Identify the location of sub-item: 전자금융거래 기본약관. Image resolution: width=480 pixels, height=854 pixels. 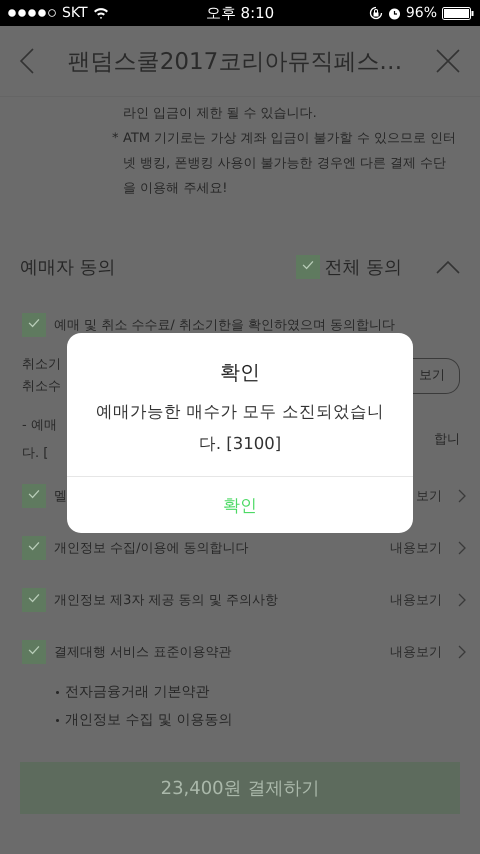
(137, 692).